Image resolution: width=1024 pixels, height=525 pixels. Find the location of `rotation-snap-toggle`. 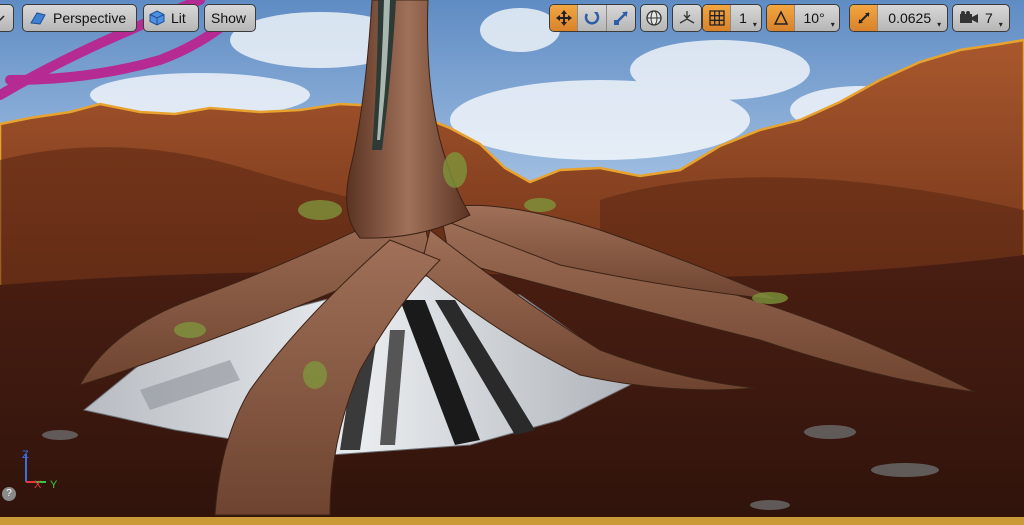

rotation-snap-toggle is located at coordinates (781, 18).